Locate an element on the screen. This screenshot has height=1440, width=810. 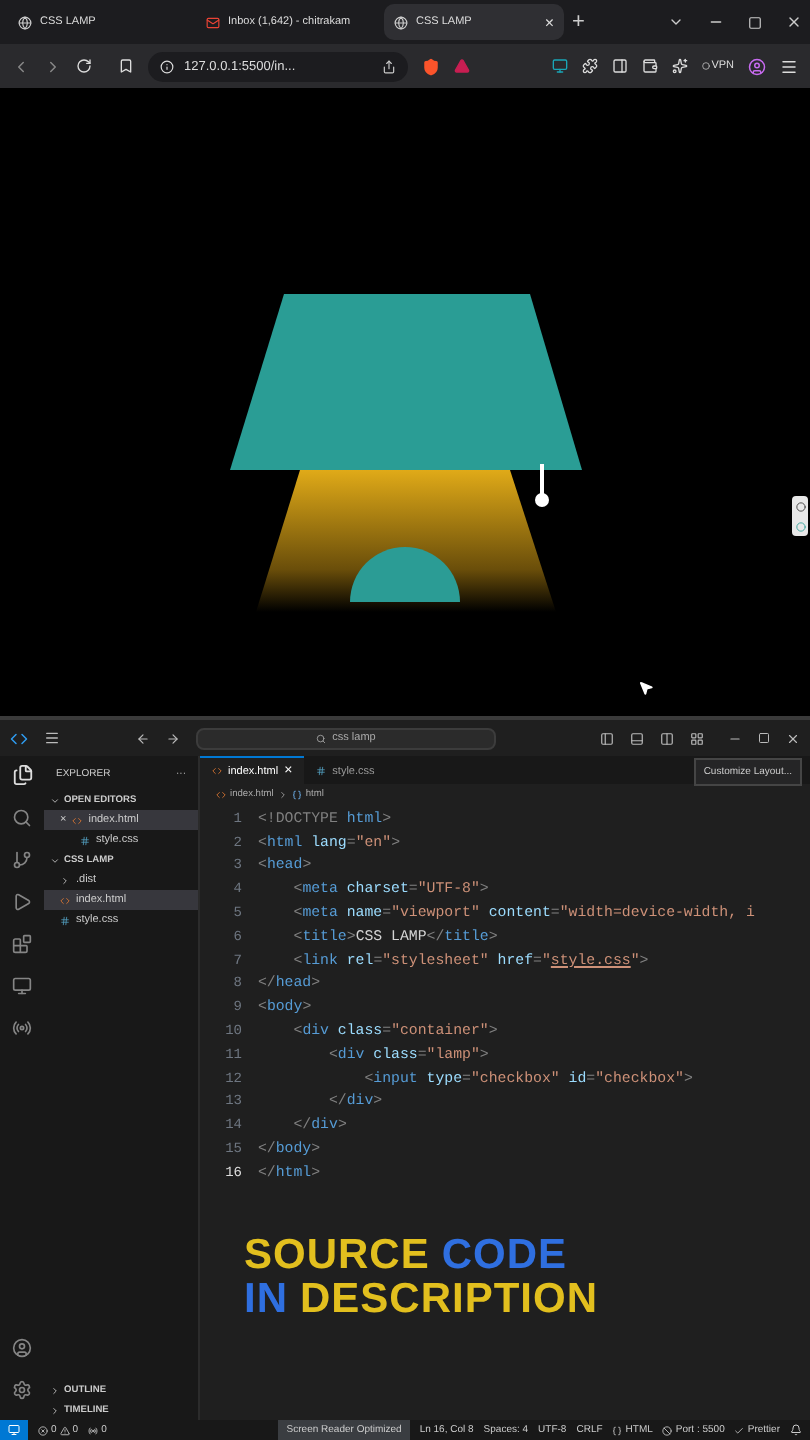
close-tab-button: × is located at coordinates (549, 22).